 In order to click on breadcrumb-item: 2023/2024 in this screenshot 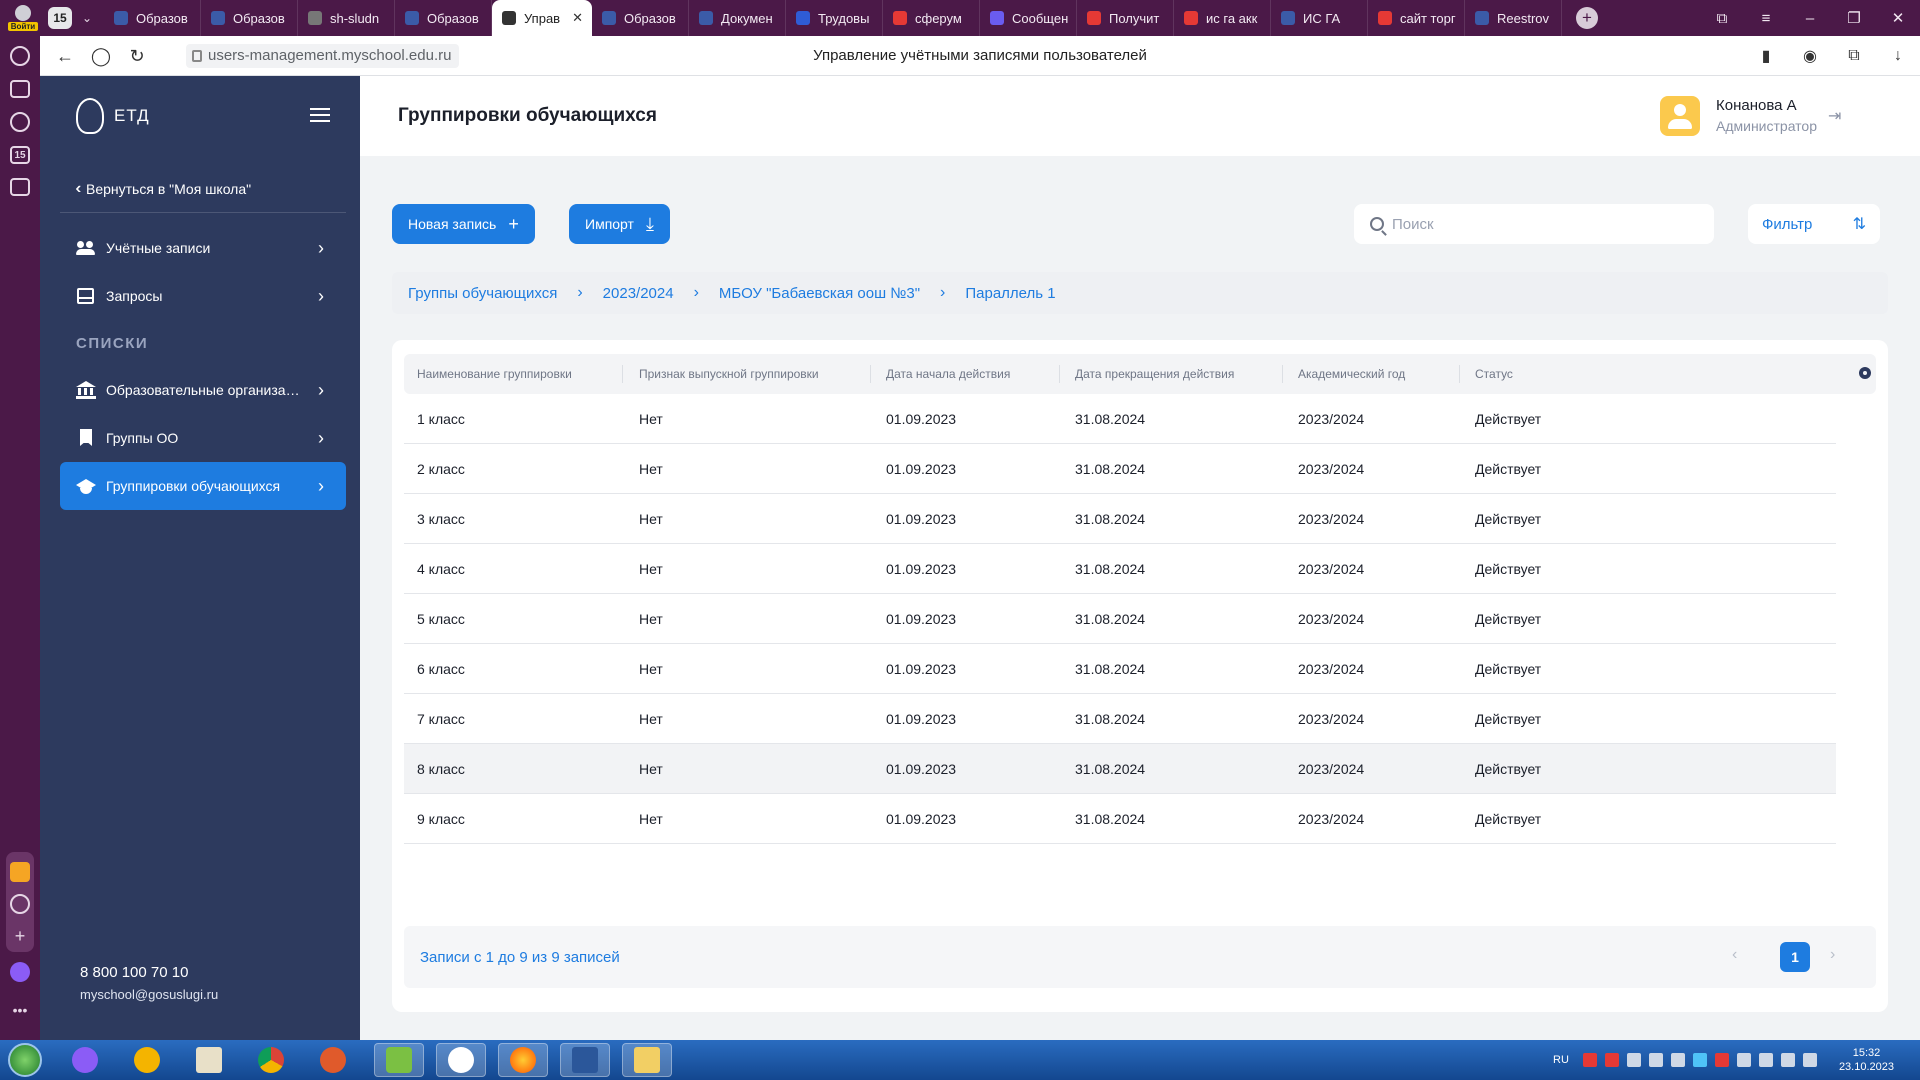, I will do `click(638, 293)`.